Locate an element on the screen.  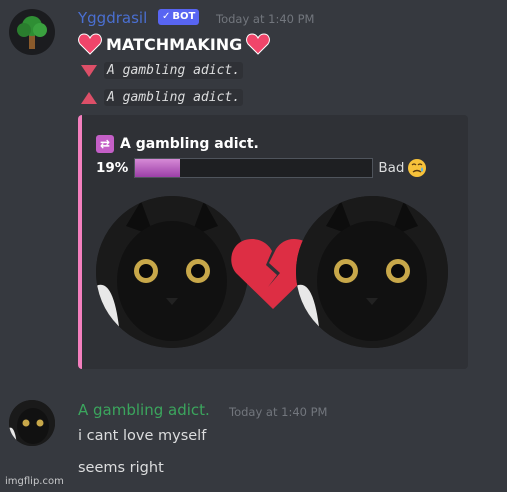
compatibility-bar-fill is located at coordinates (158, 168).